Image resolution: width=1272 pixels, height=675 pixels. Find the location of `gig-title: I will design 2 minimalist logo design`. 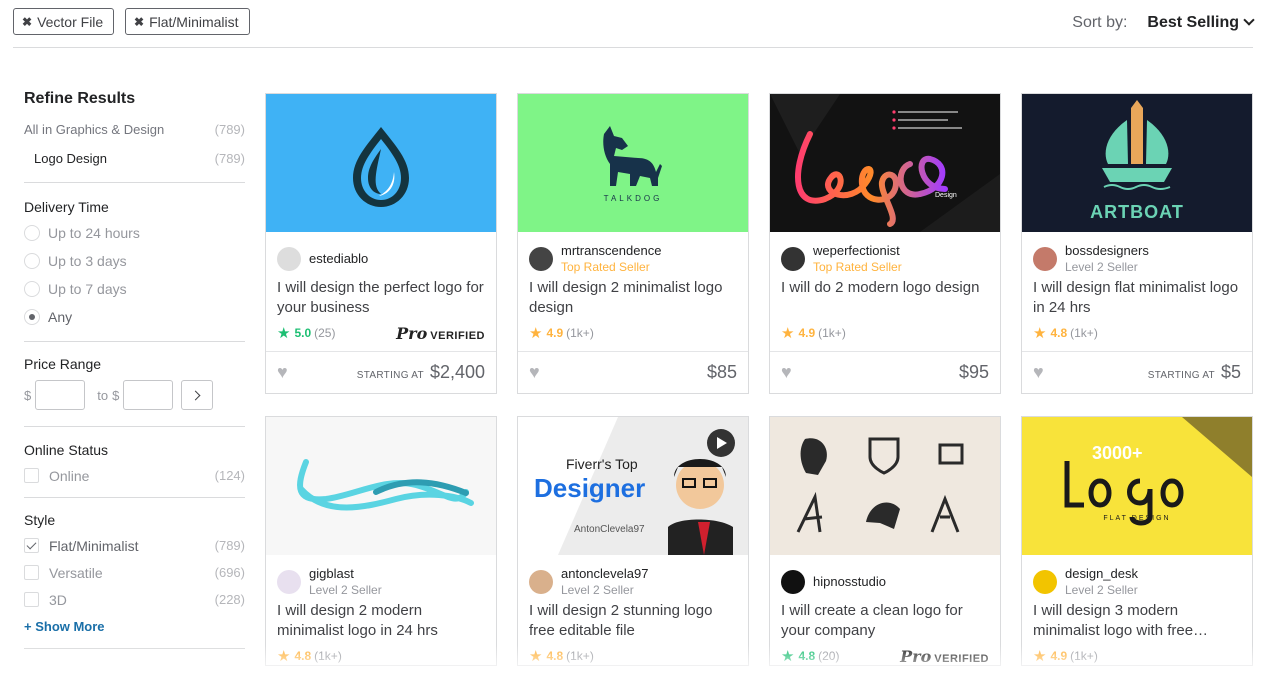

gig-title: I will design 2 minimalist logo design is located at coordinates (633, 298).